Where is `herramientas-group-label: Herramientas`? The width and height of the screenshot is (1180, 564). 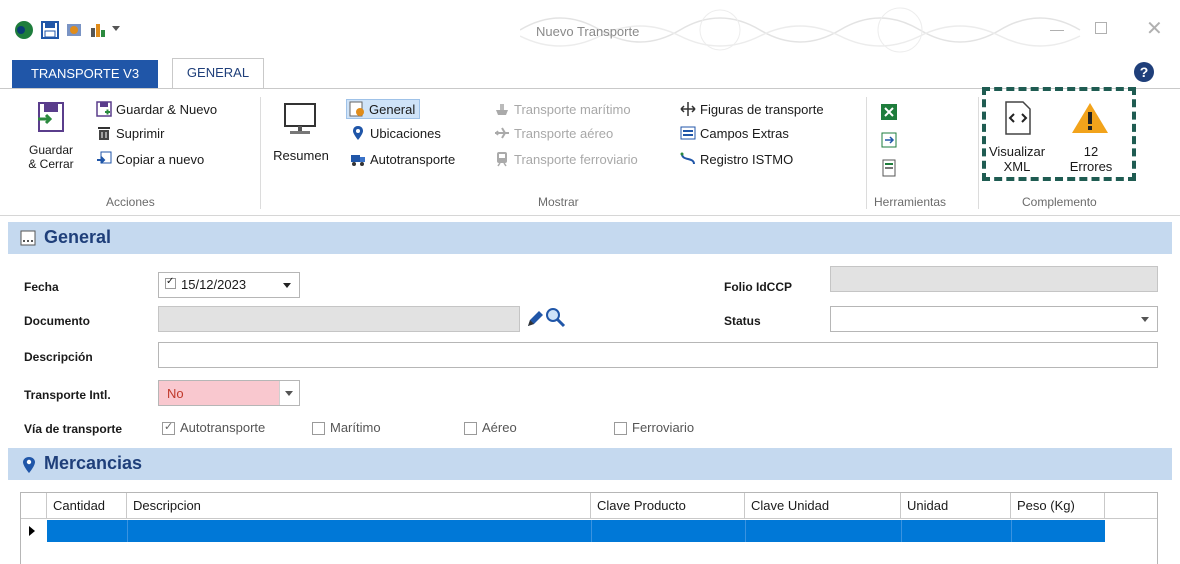
herramientas-group-label: Herramientas is located at coordinates (910, 202).